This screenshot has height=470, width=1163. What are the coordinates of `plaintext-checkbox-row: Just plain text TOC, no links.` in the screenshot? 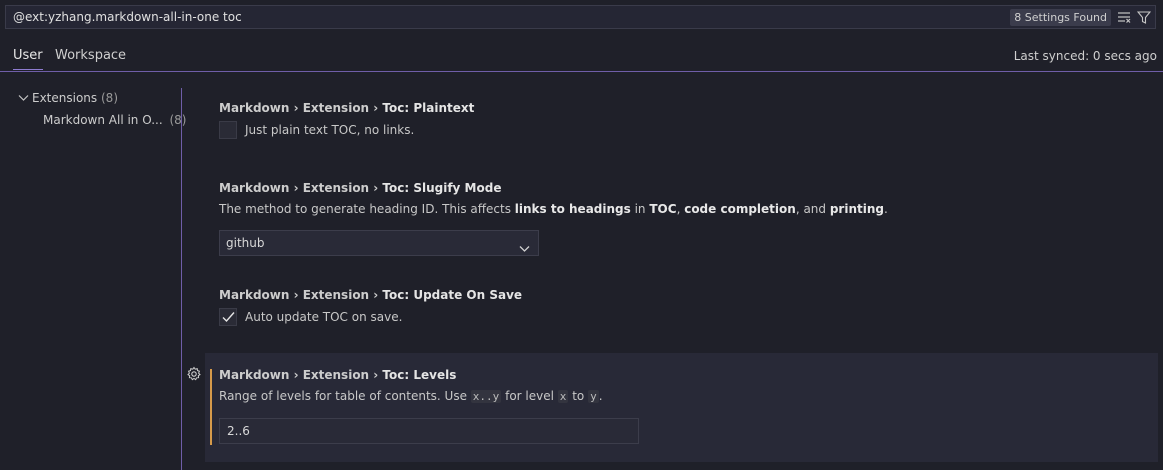 It's located at (684, 130).